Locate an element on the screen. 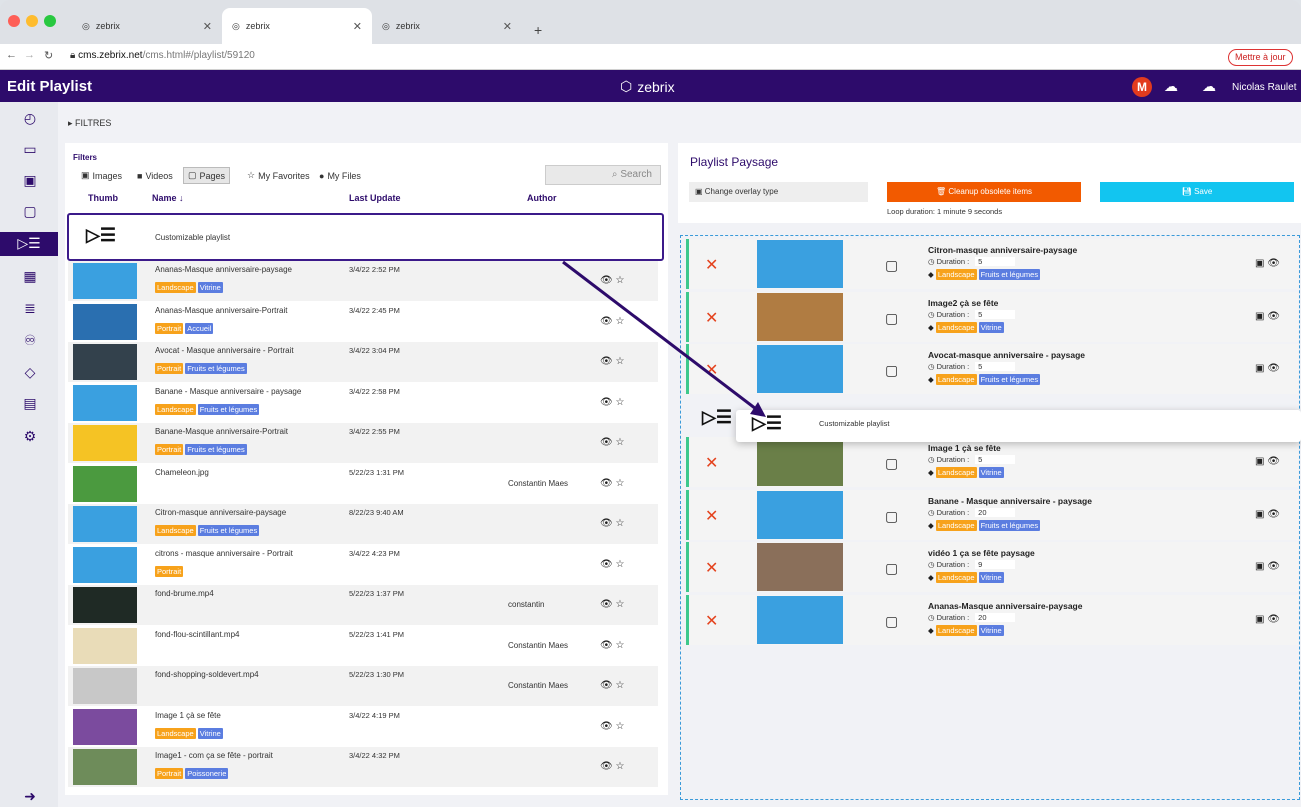  search-input: ⌕ Search is located at coordinates (603, 175).